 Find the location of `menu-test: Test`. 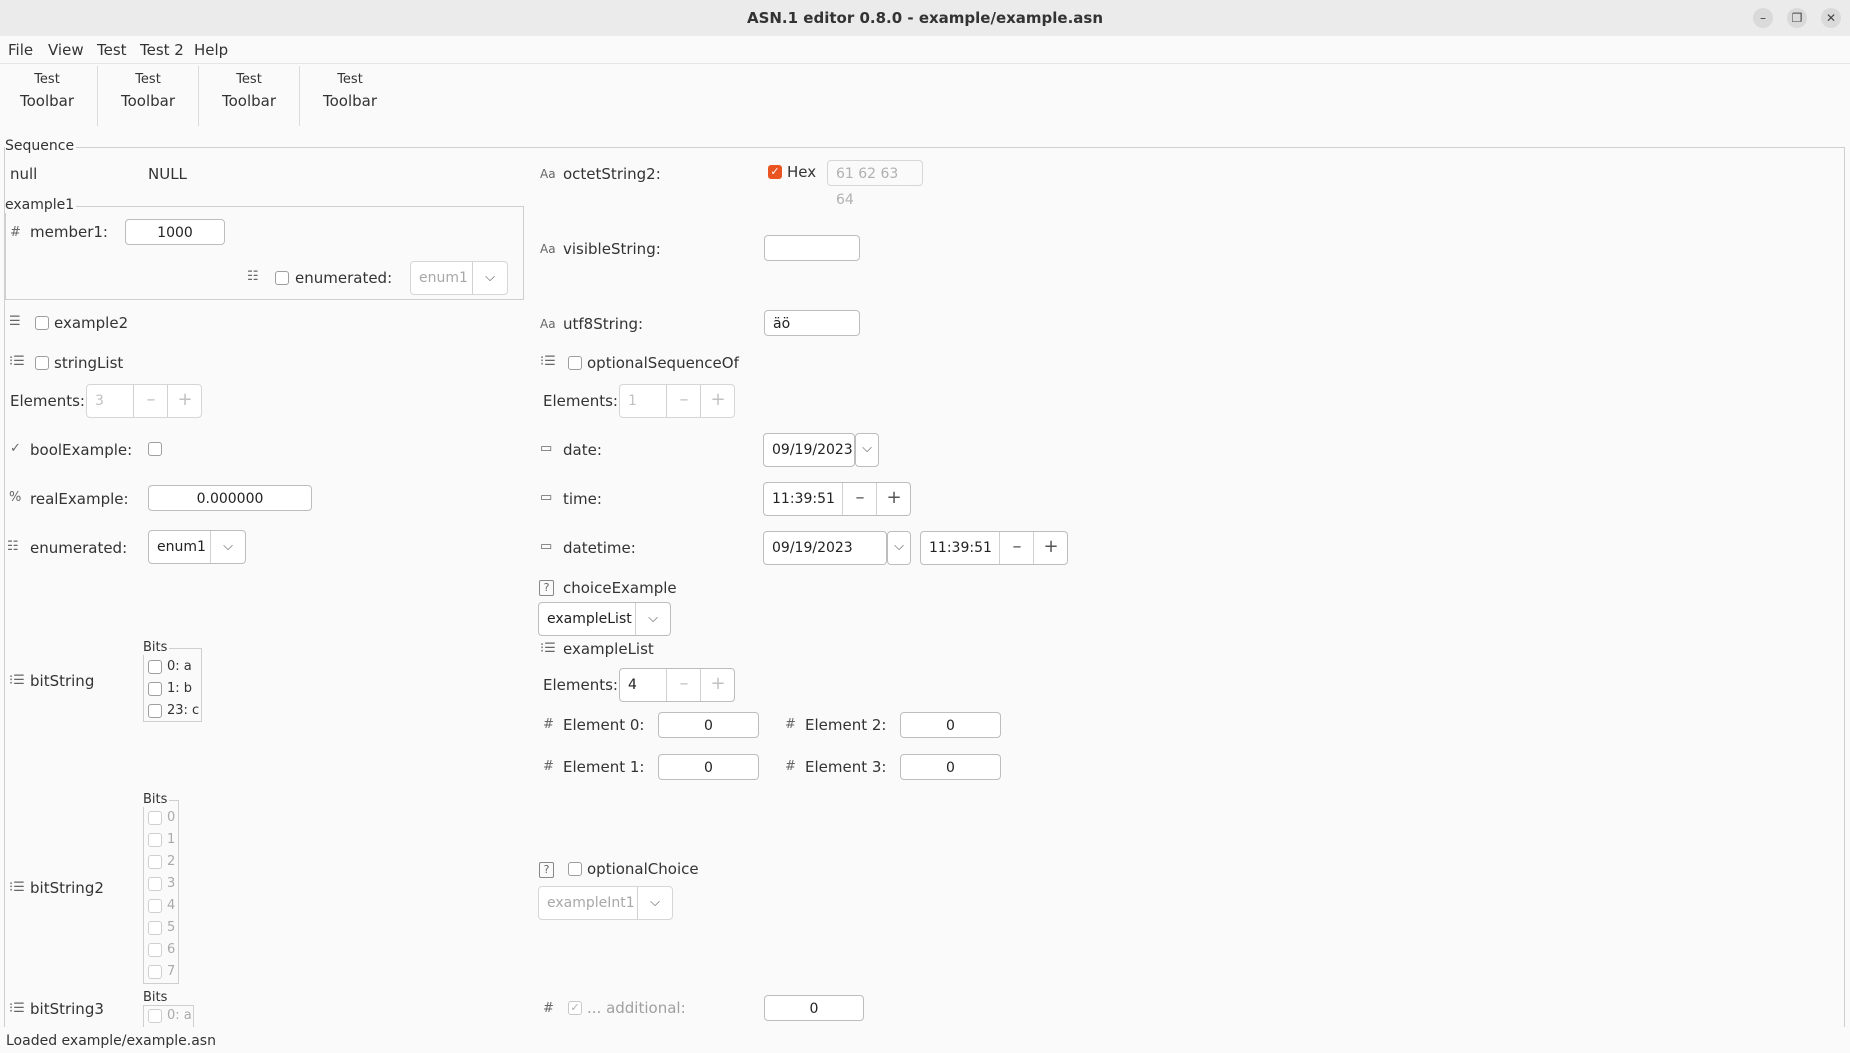

menu-test: Test is located at coordinates (112, 50).